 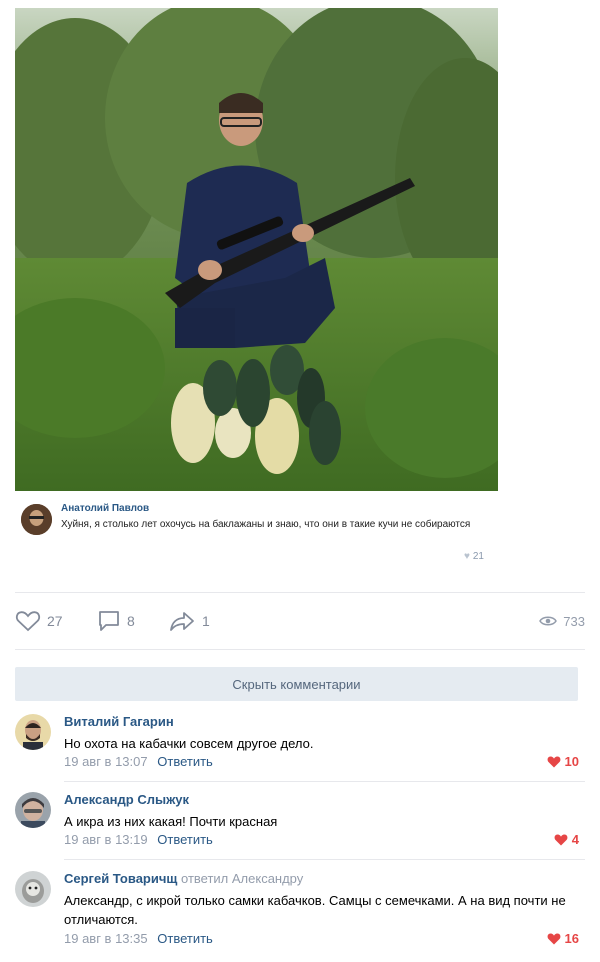 I want to click on comment-like-button: 4, so click(x=566, y=839).